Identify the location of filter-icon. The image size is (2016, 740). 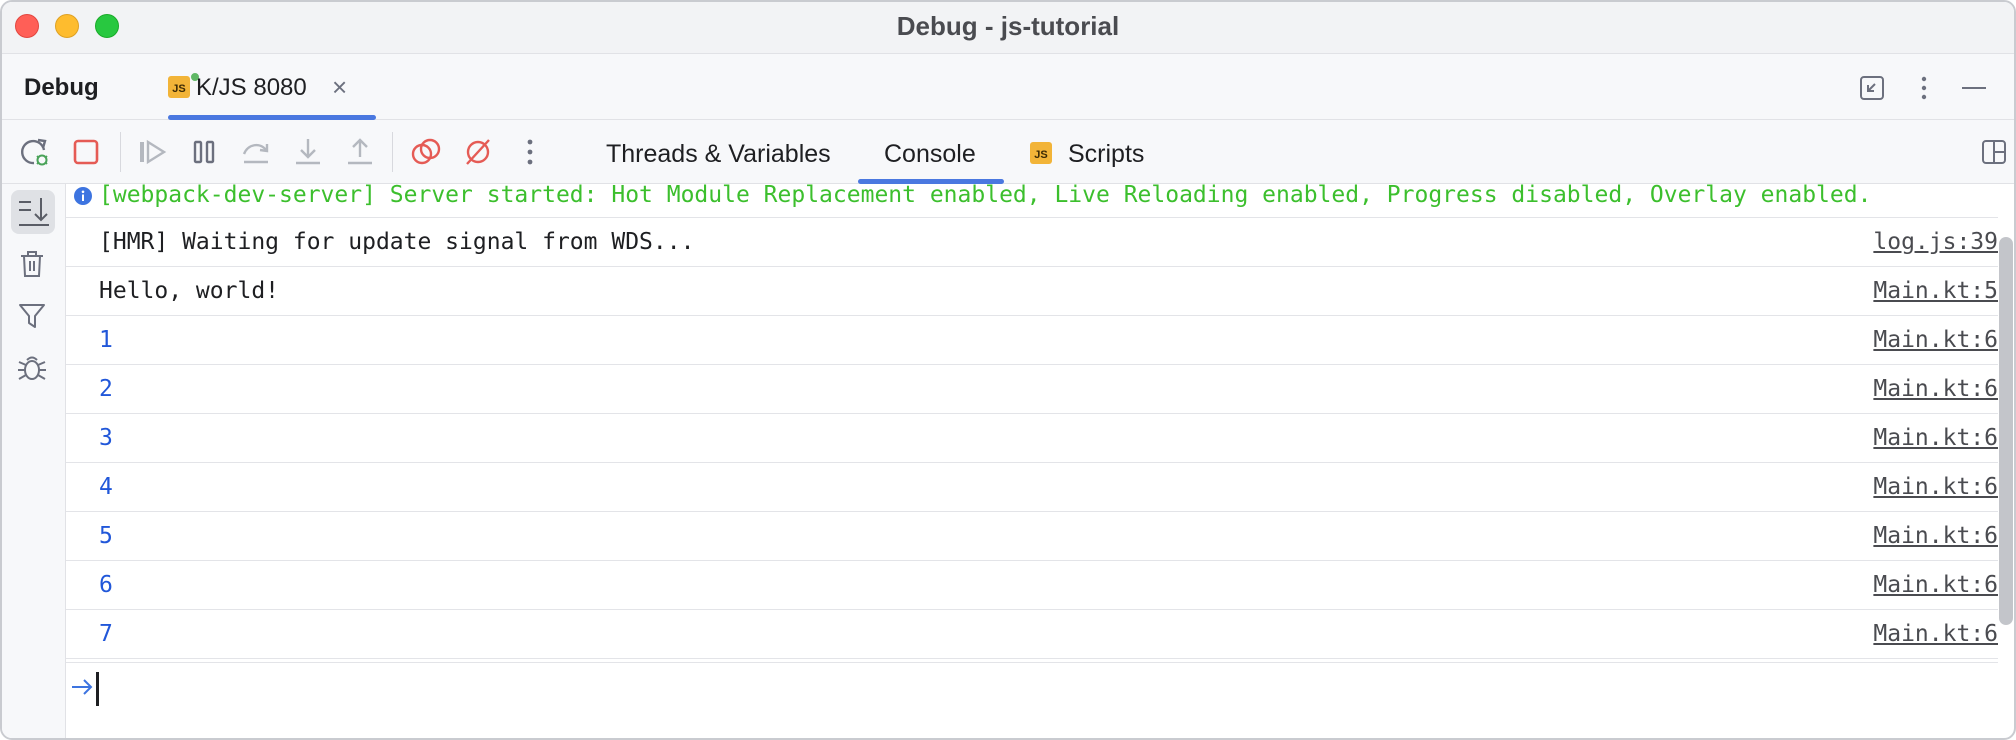
(32, 316).